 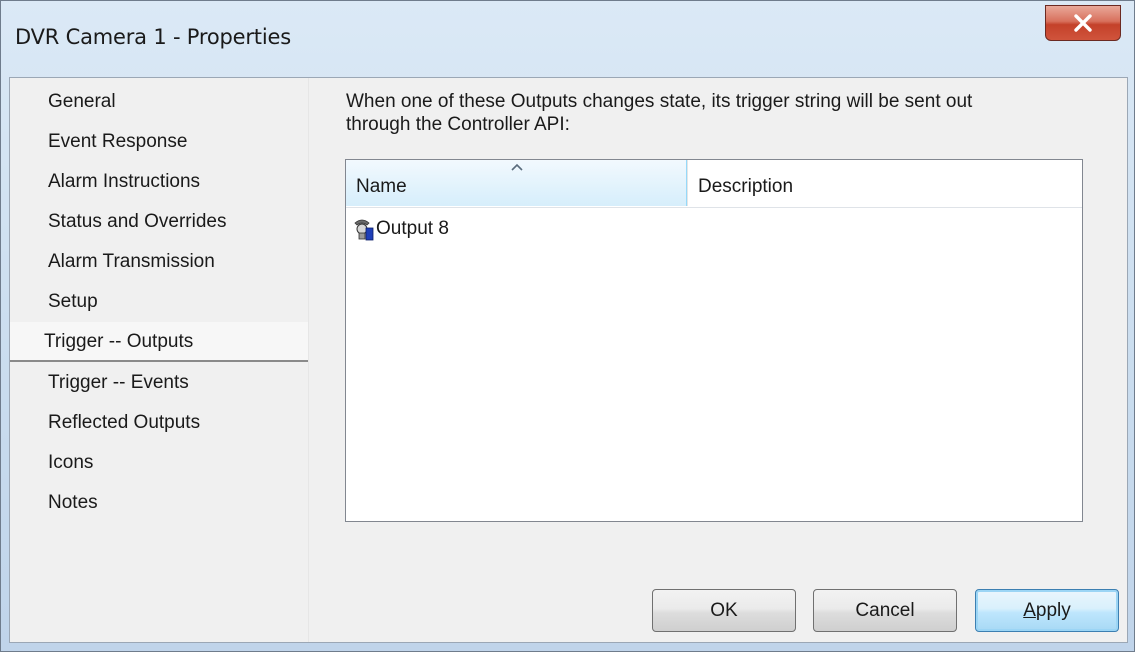 I want to click on title-bar: DVR Camera 1 - Properties, so click(x=567, y=39).